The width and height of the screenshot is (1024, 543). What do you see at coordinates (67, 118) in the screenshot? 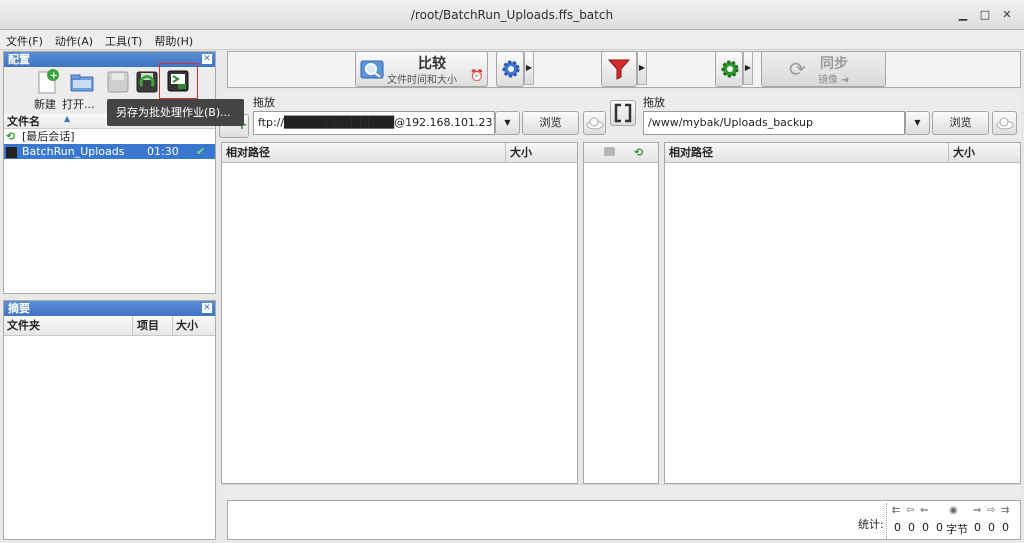
I see `sort-up-icon: ▲` at bounding box center [67, 118].